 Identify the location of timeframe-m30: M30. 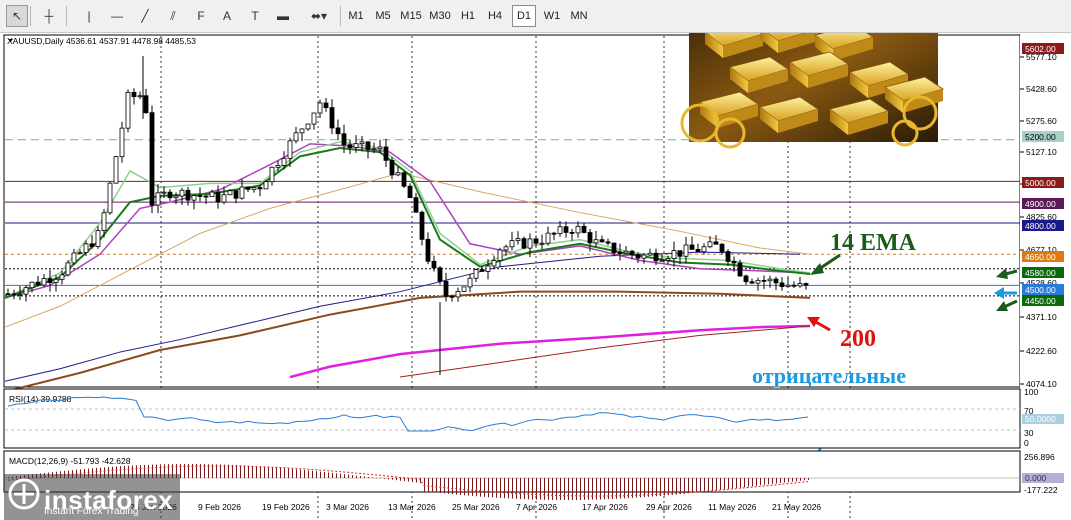
(440, 16).